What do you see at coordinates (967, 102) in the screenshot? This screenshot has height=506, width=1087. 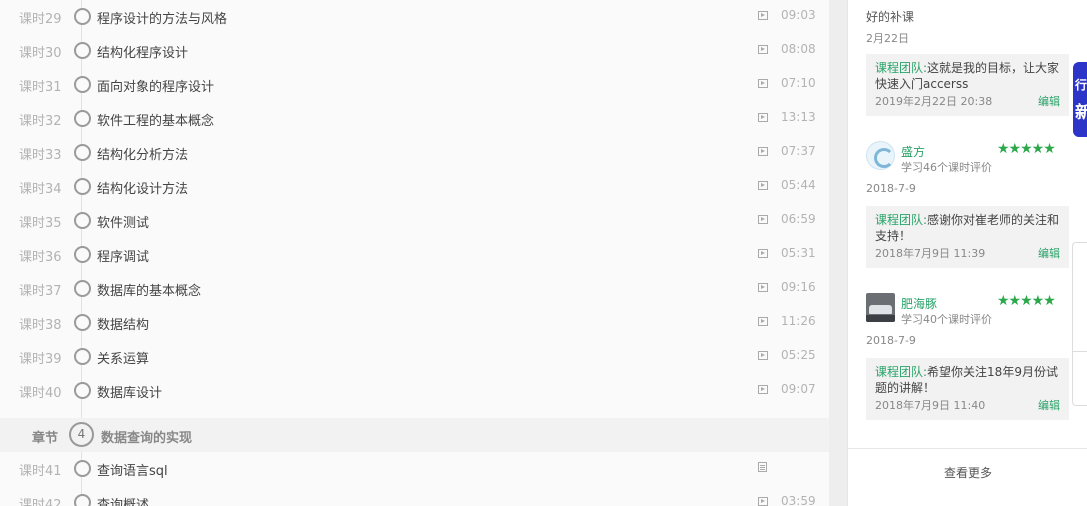 I see `reply-meta: 2019年2月22日 20:38 编辑` at bounding box center [967, 102].